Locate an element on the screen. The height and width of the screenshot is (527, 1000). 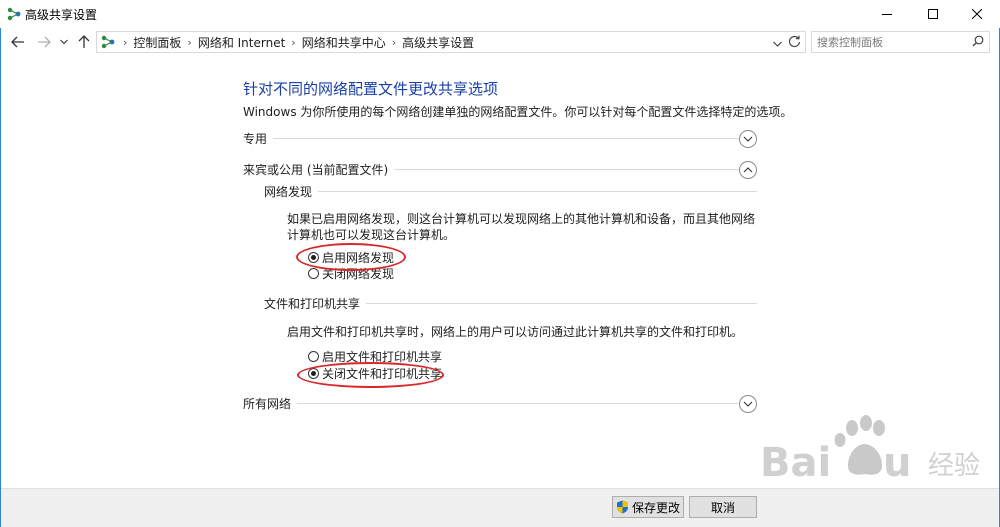
minimize-button is located at coordinates (887, 14).